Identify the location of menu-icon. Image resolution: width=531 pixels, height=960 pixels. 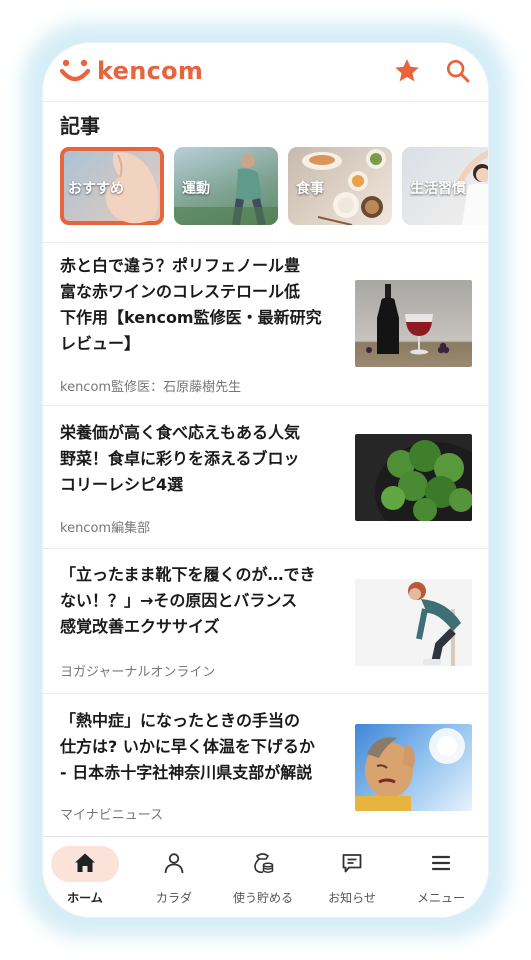
(441, 863).